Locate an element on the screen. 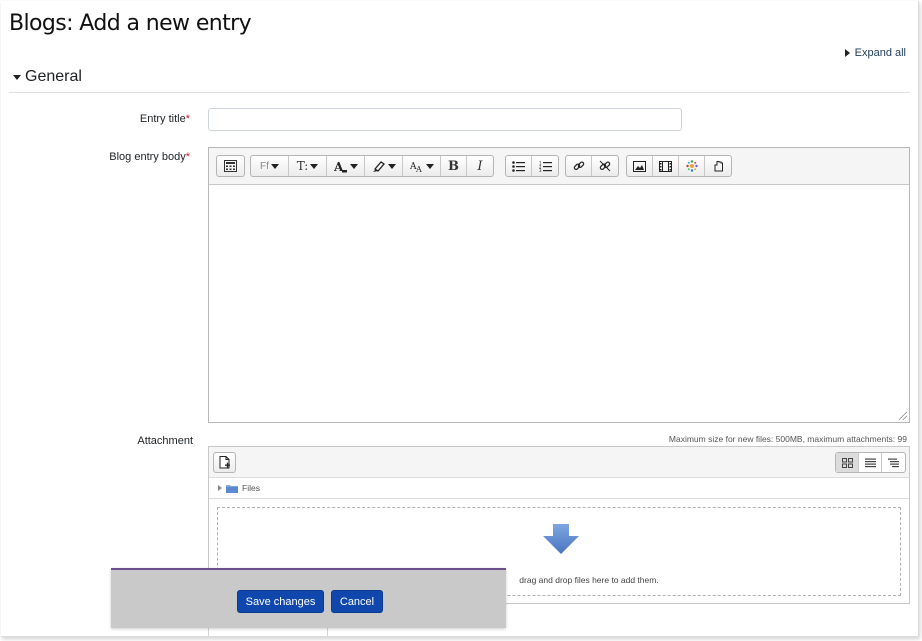 The image size is (922, 641). editor-toolbar: Ff T: A A A B I 1 2 3 is located at coordinates (559, 166).